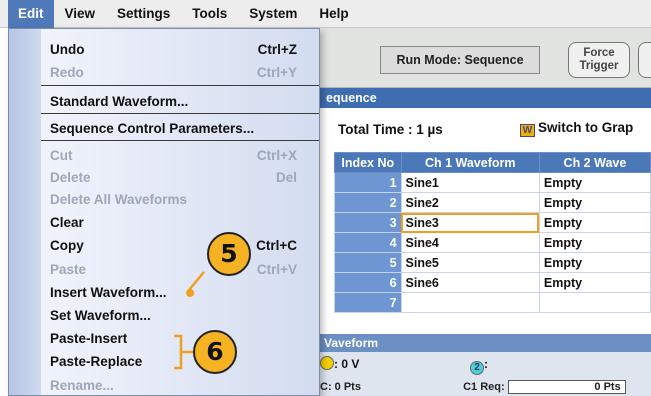 The height and width of the screenshot is (396, 651). Describe the element at coordinates (404, 365) in the screenshot. I see `channel-values-row: : 0 V 2:` at that location.